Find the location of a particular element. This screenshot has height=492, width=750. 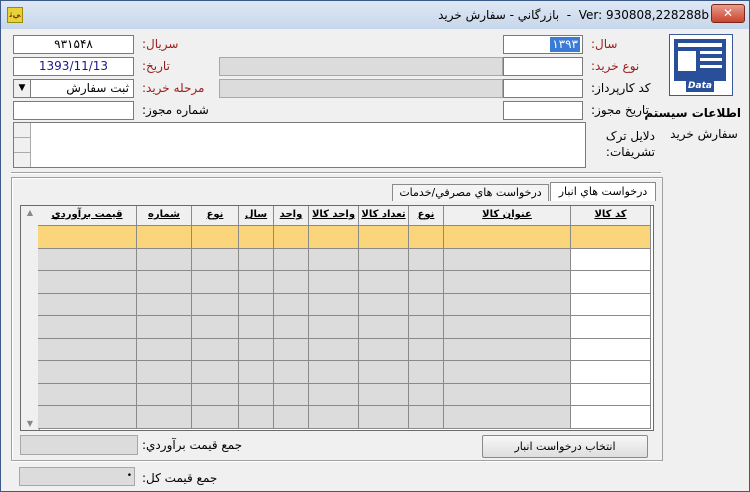

column-header: شماره is located at coordinates (164, 216).